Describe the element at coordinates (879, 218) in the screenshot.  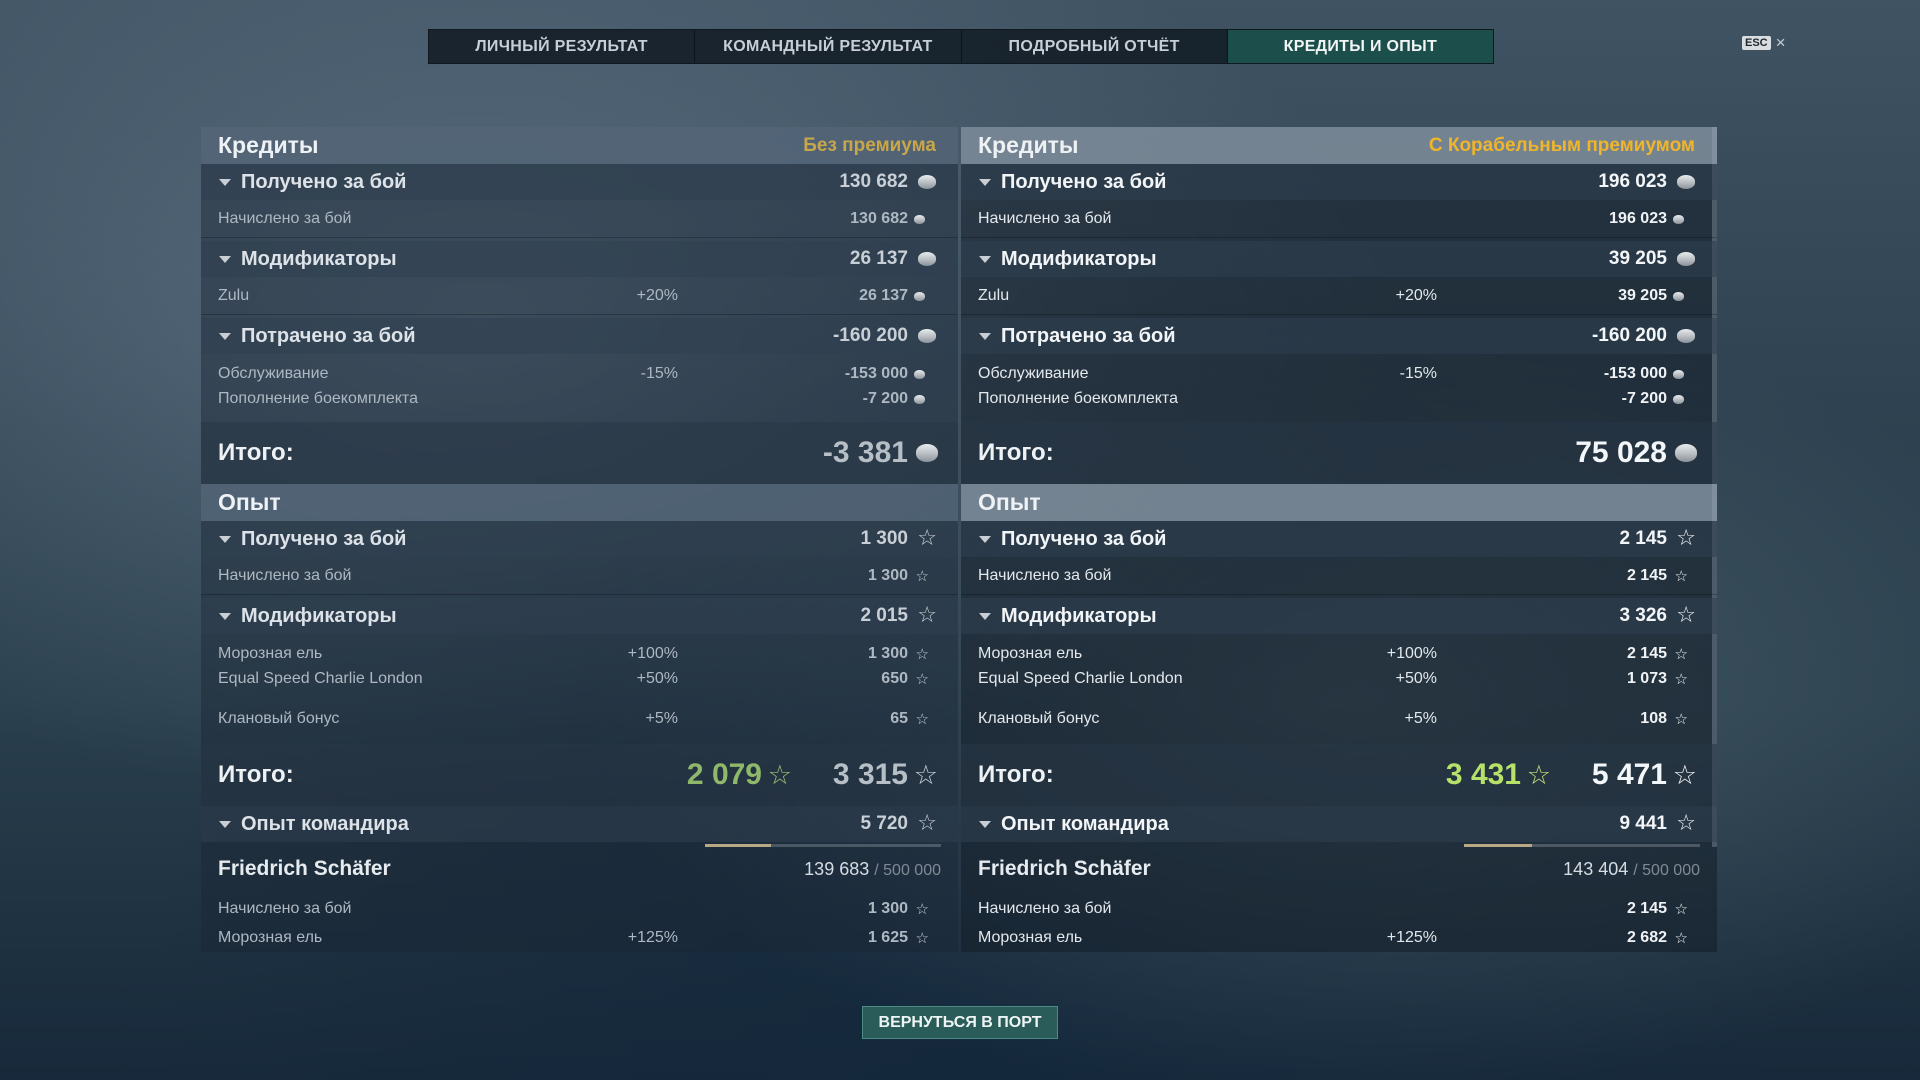
I see `row-value: 130 682` at that location.